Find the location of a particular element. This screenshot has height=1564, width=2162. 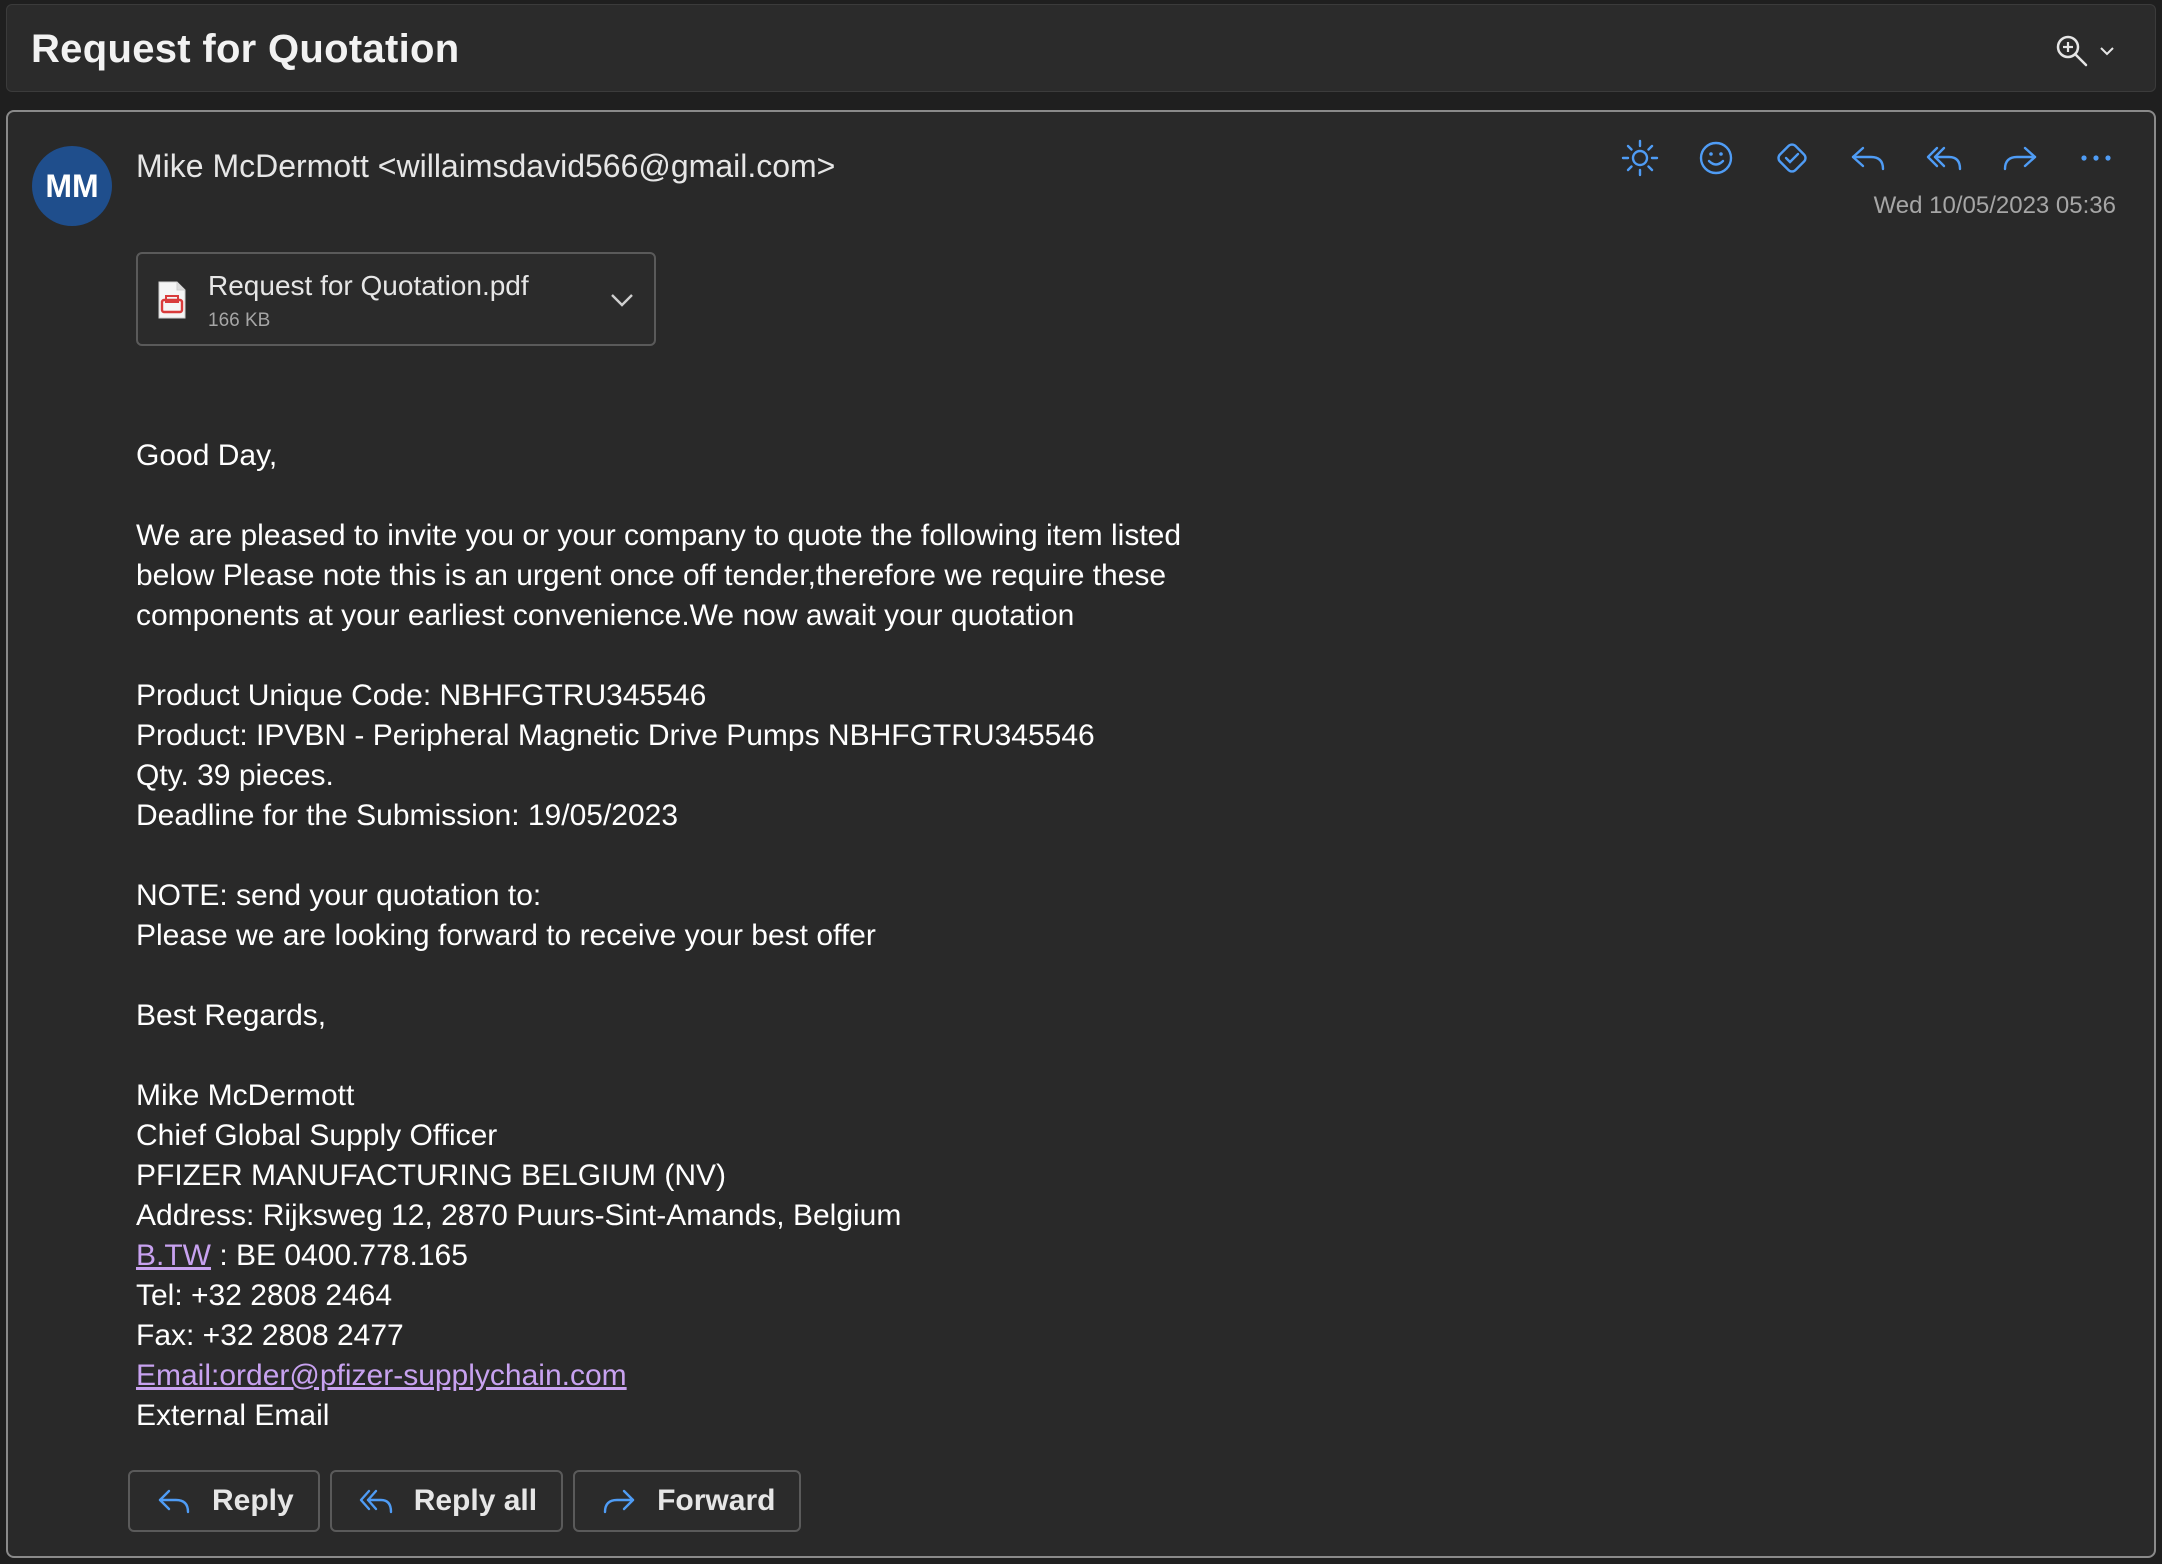

immersive-reader-button is located at coordinates (1792, 158).